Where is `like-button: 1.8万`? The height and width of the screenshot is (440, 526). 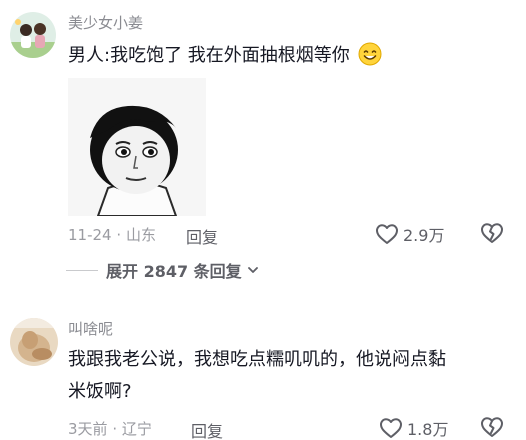 like-button: 1.8万 is located at coordinates (413, 428).